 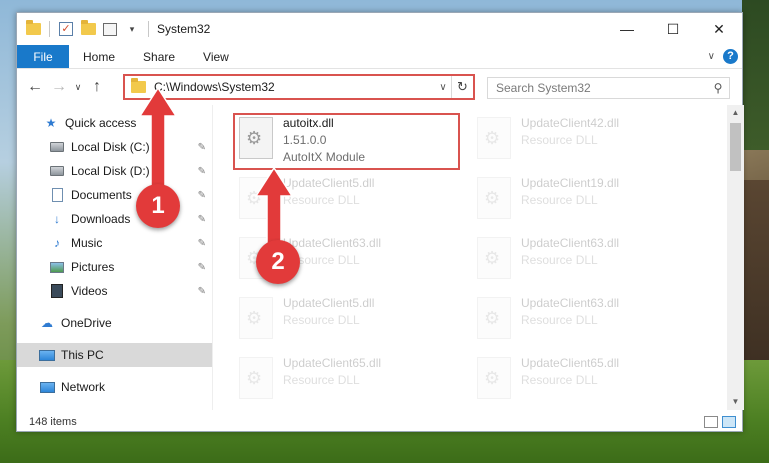 What do you see at coordinates (158, 206) in the screenshot?
I see `step-badge-1: 1` at bounding box center [158, 206].